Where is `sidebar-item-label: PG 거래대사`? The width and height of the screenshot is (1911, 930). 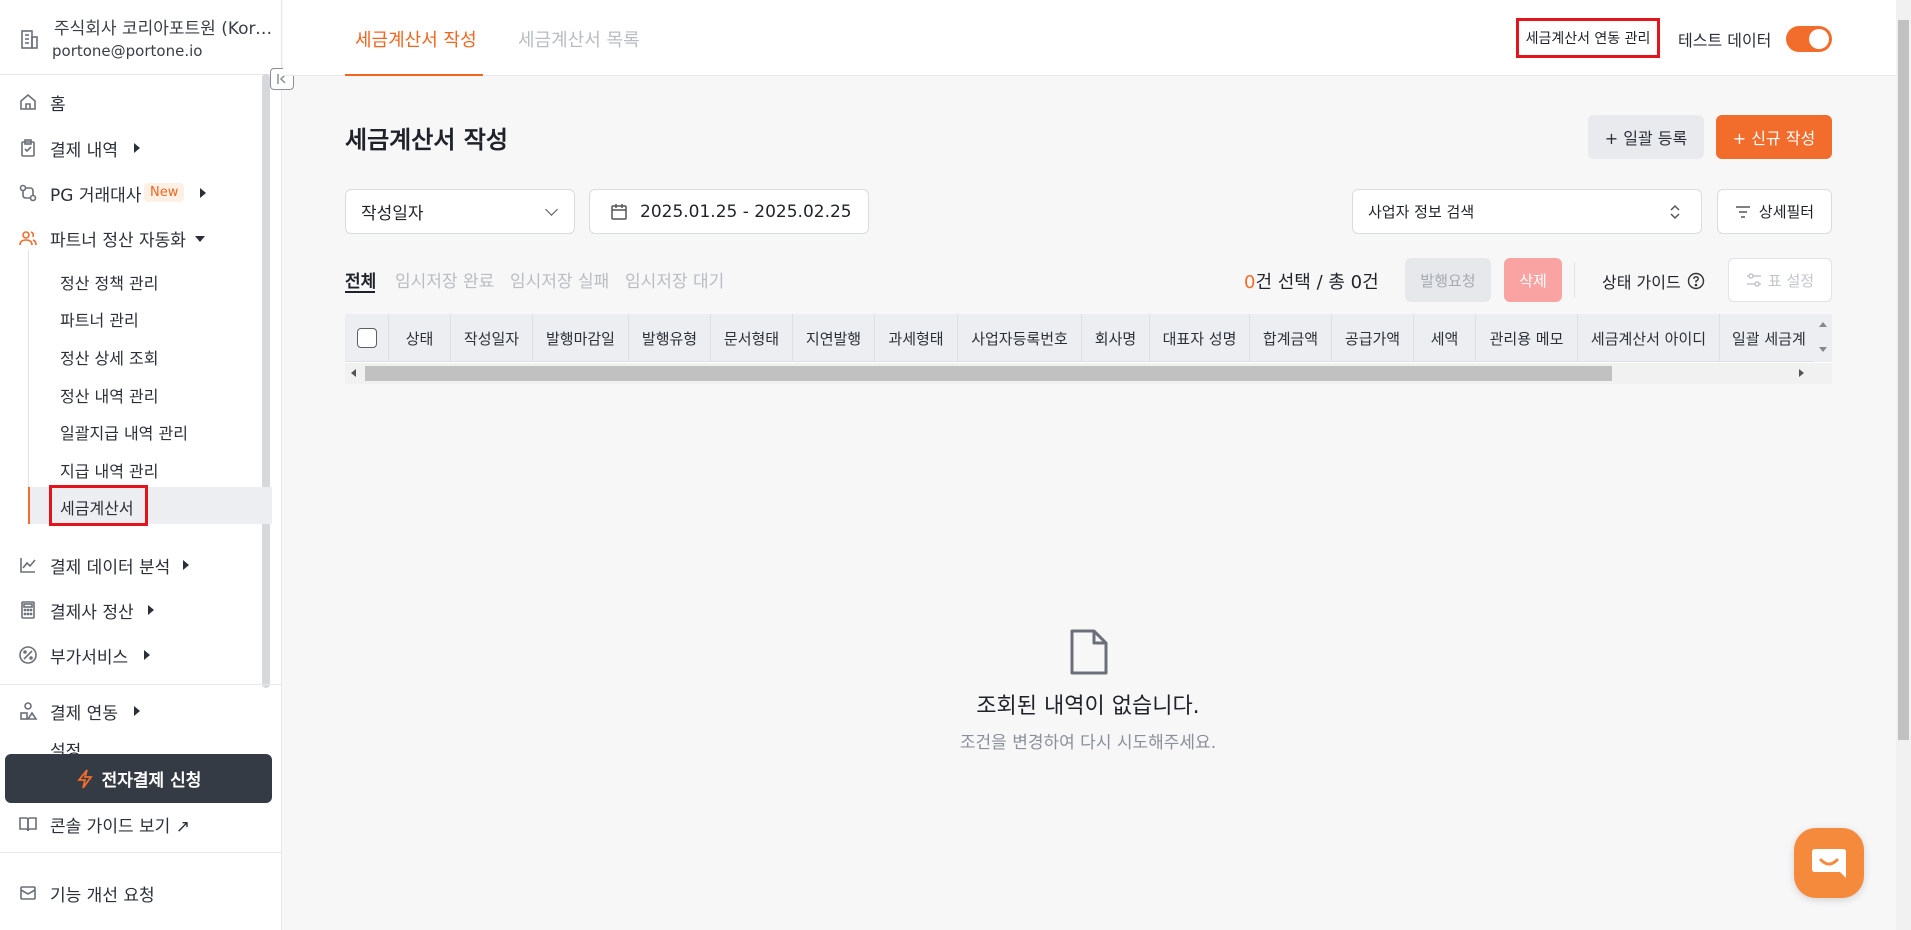
sidebar-item-label: PG 거래대사 is located at coordinates (96, 195).